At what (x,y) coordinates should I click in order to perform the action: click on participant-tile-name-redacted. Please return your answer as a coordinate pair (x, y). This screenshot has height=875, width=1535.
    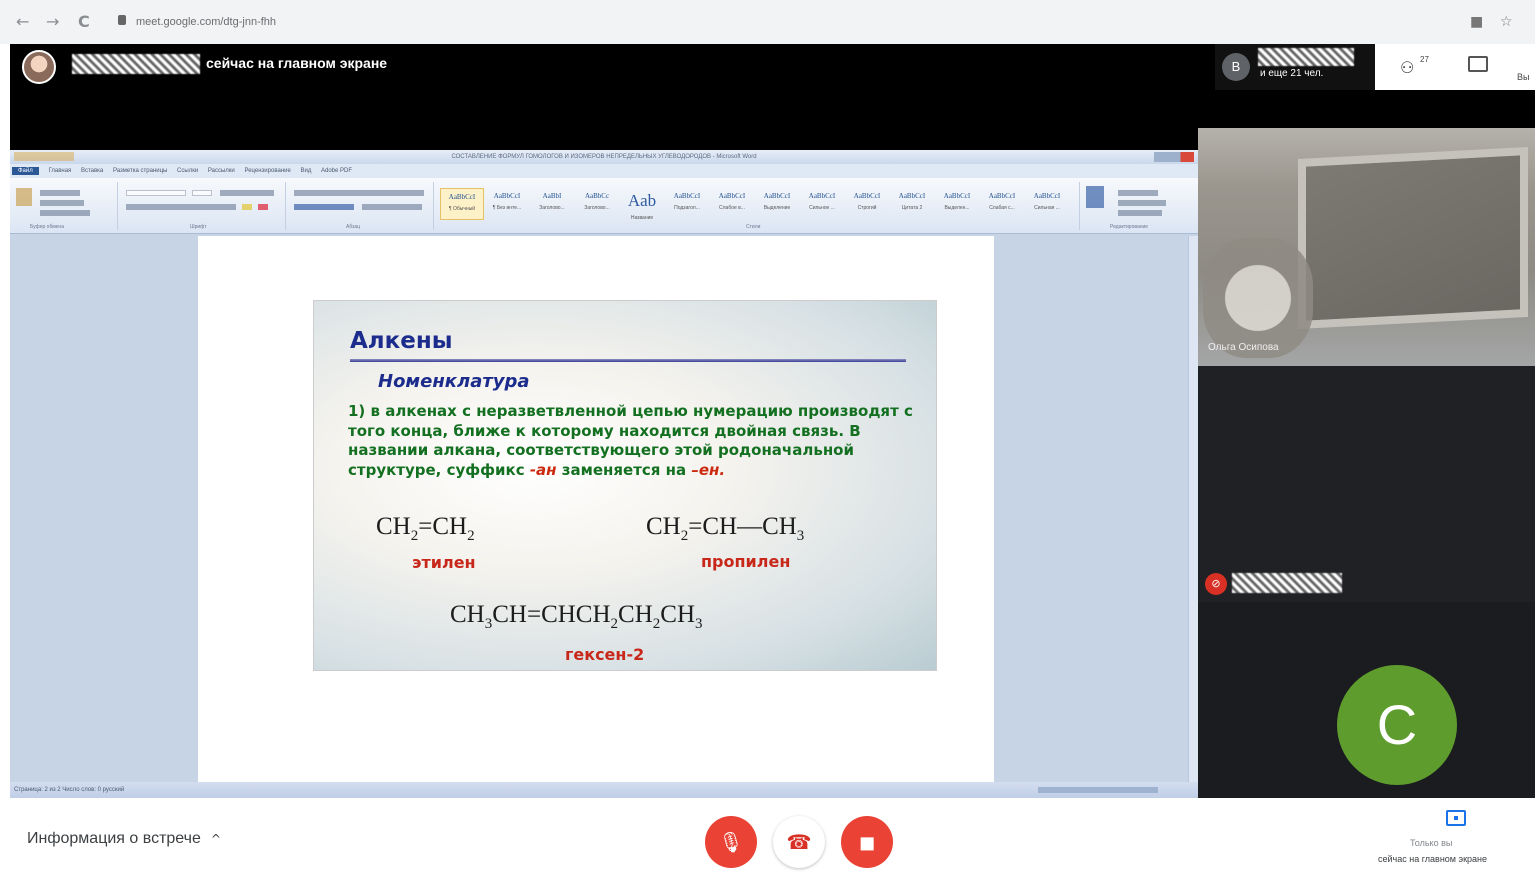
    Looking at the image, I should click on (1287, 583).